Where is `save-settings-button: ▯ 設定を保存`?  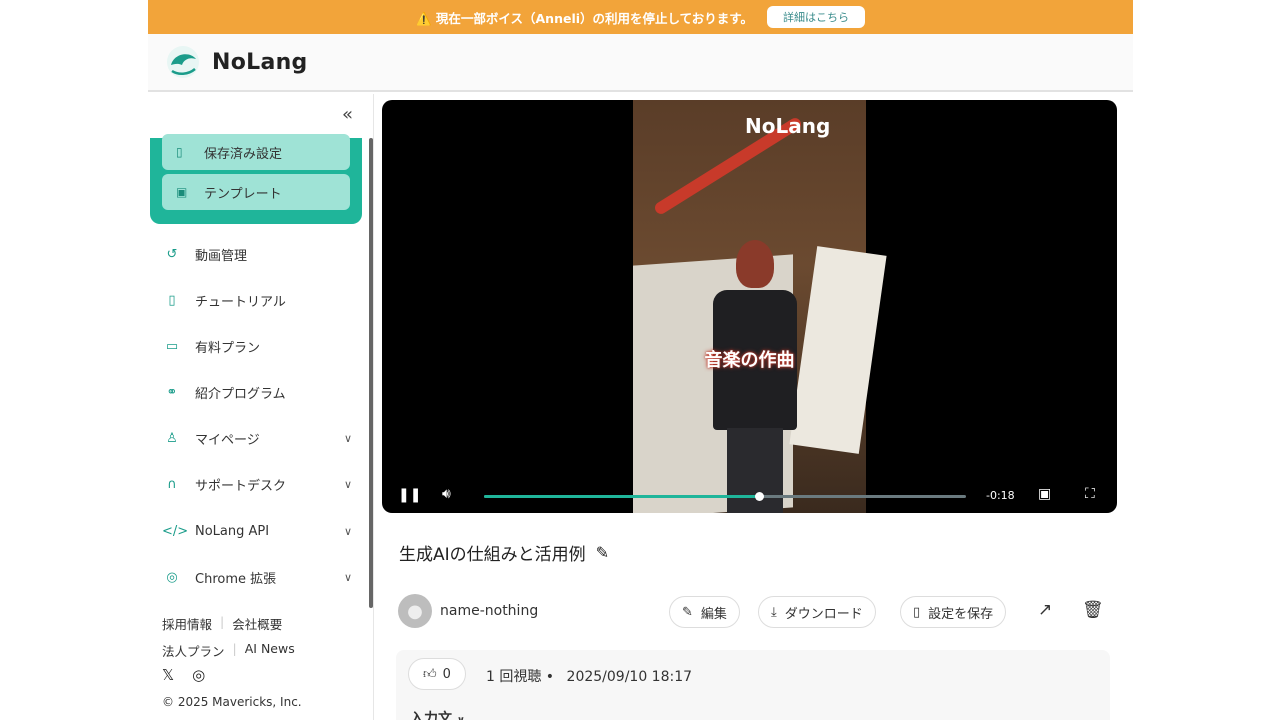
save-settings-button: ▯ 設定を保存 is located at coordinates (953, 612).